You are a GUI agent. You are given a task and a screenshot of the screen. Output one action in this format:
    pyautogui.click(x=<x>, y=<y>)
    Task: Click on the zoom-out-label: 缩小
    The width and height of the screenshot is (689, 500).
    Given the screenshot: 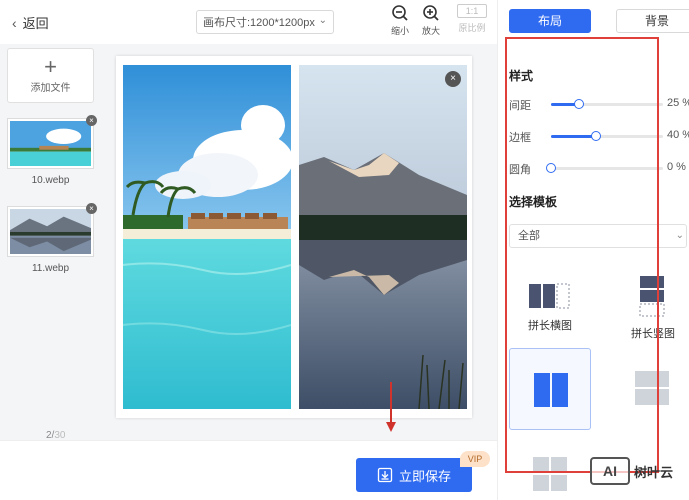 What is the action you would take?
    pyautogui.click(x=399, y=31)
    